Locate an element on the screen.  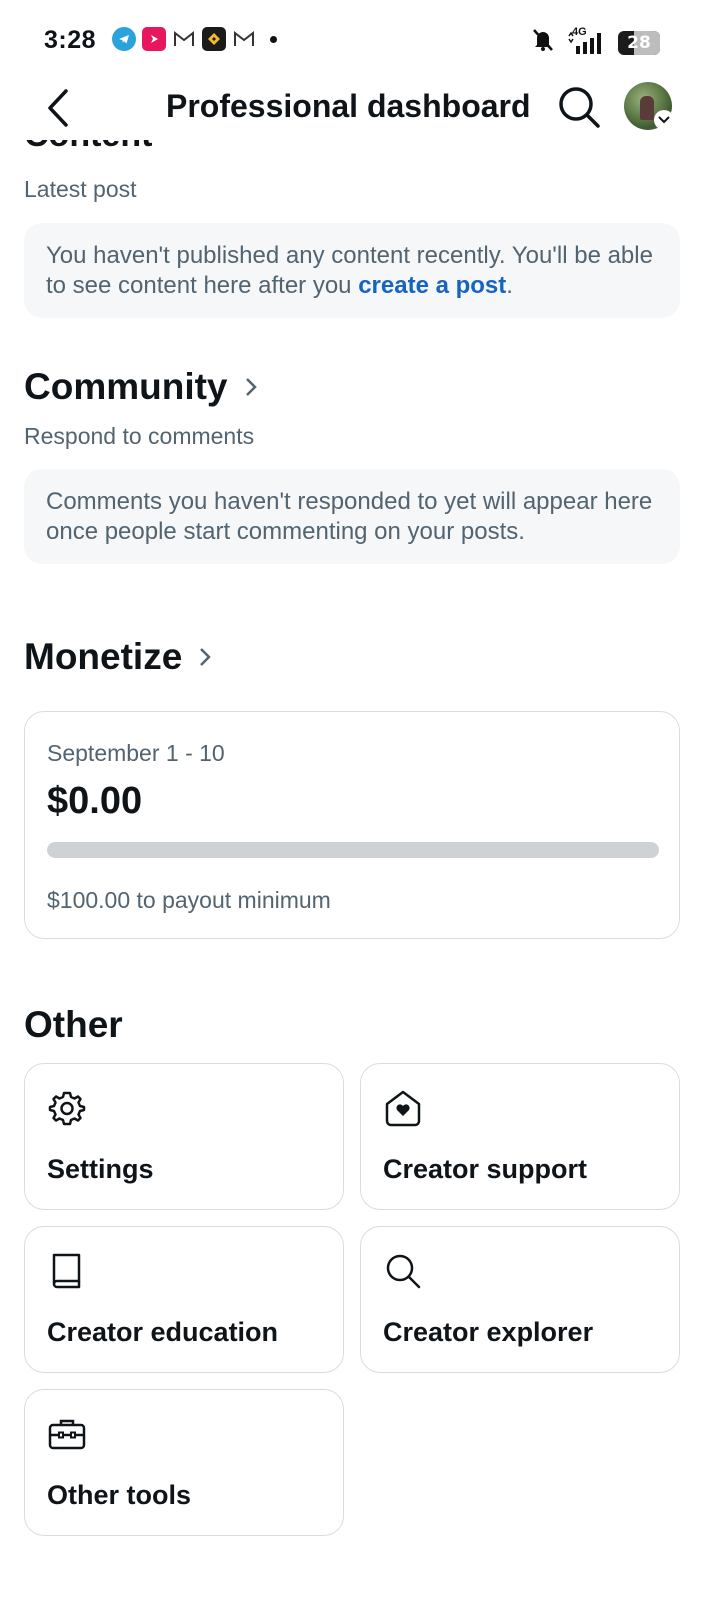
top-app-bar: Professional dashboard is located at coordinates (359, 110).